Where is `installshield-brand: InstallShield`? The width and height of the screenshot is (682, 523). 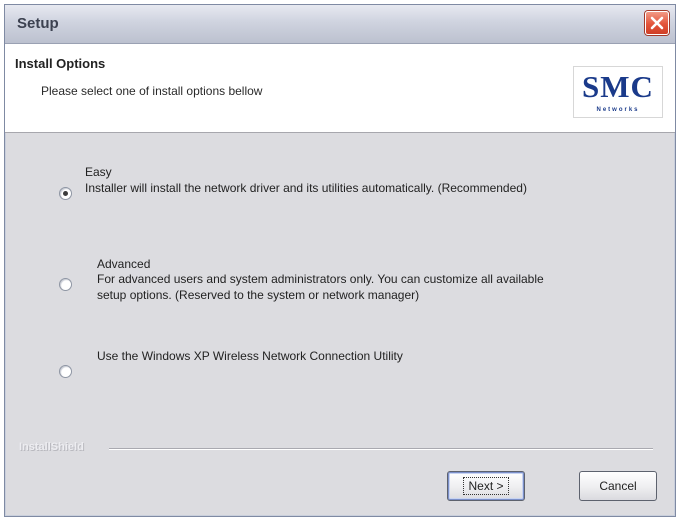
installshield-brand: InstallShield is located at coordinates (51, 447).